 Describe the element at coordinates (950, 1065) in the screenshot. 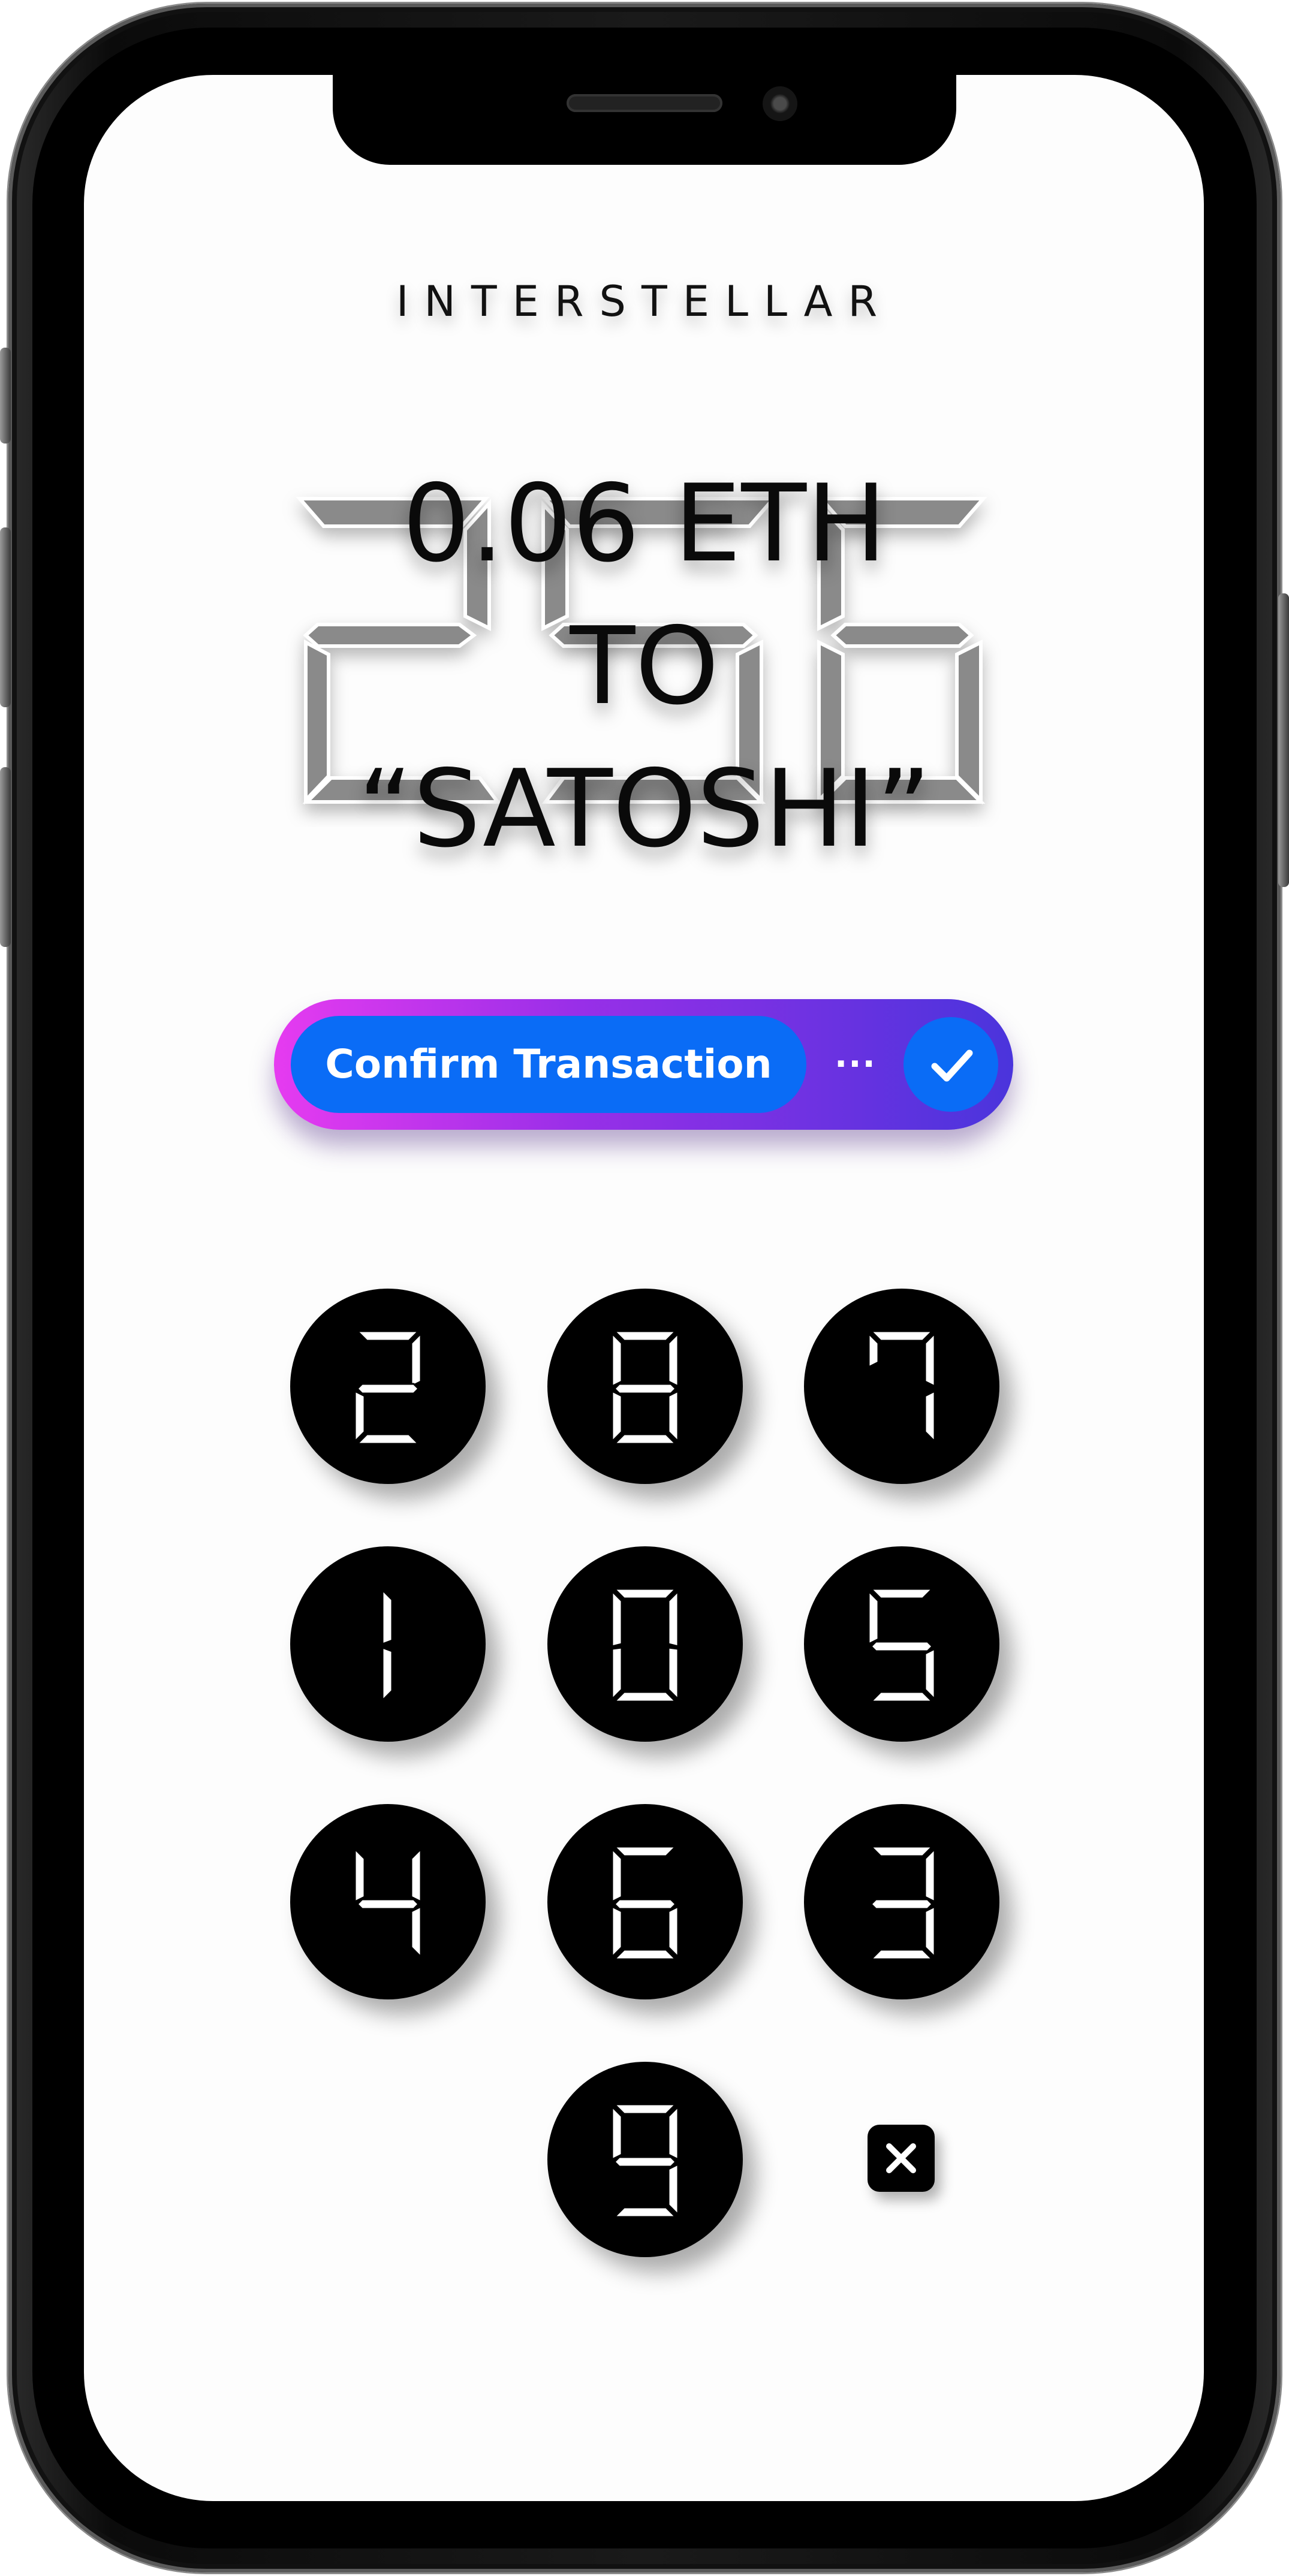

I see `checkmark-icon` at that location.